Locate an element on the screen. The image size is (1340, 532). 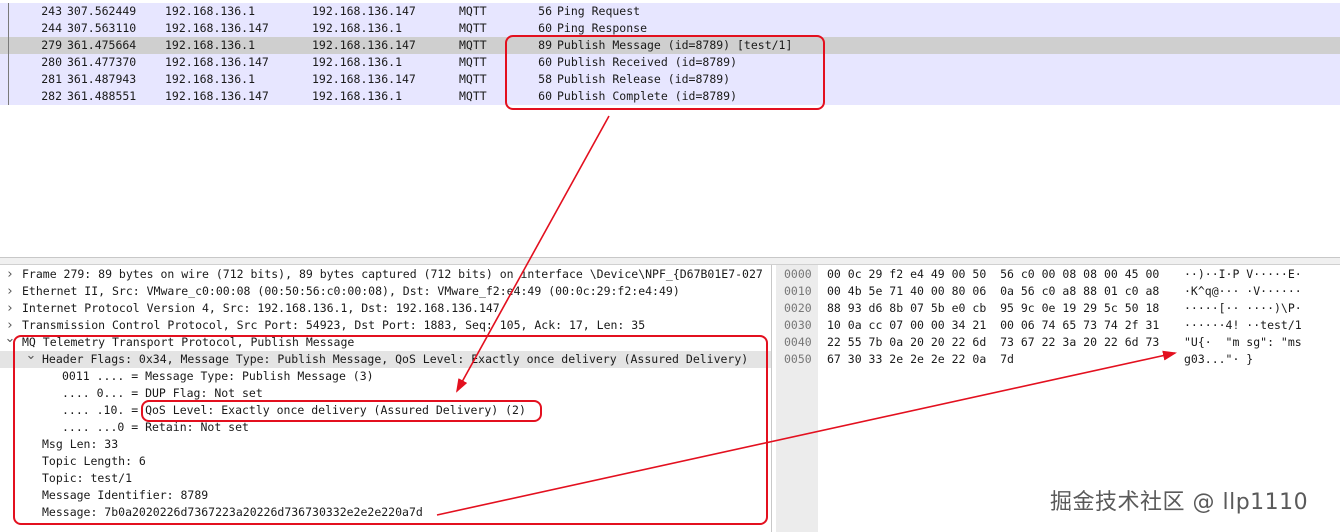
packet-time: 361.488551 is located at coordinates (102, 96).